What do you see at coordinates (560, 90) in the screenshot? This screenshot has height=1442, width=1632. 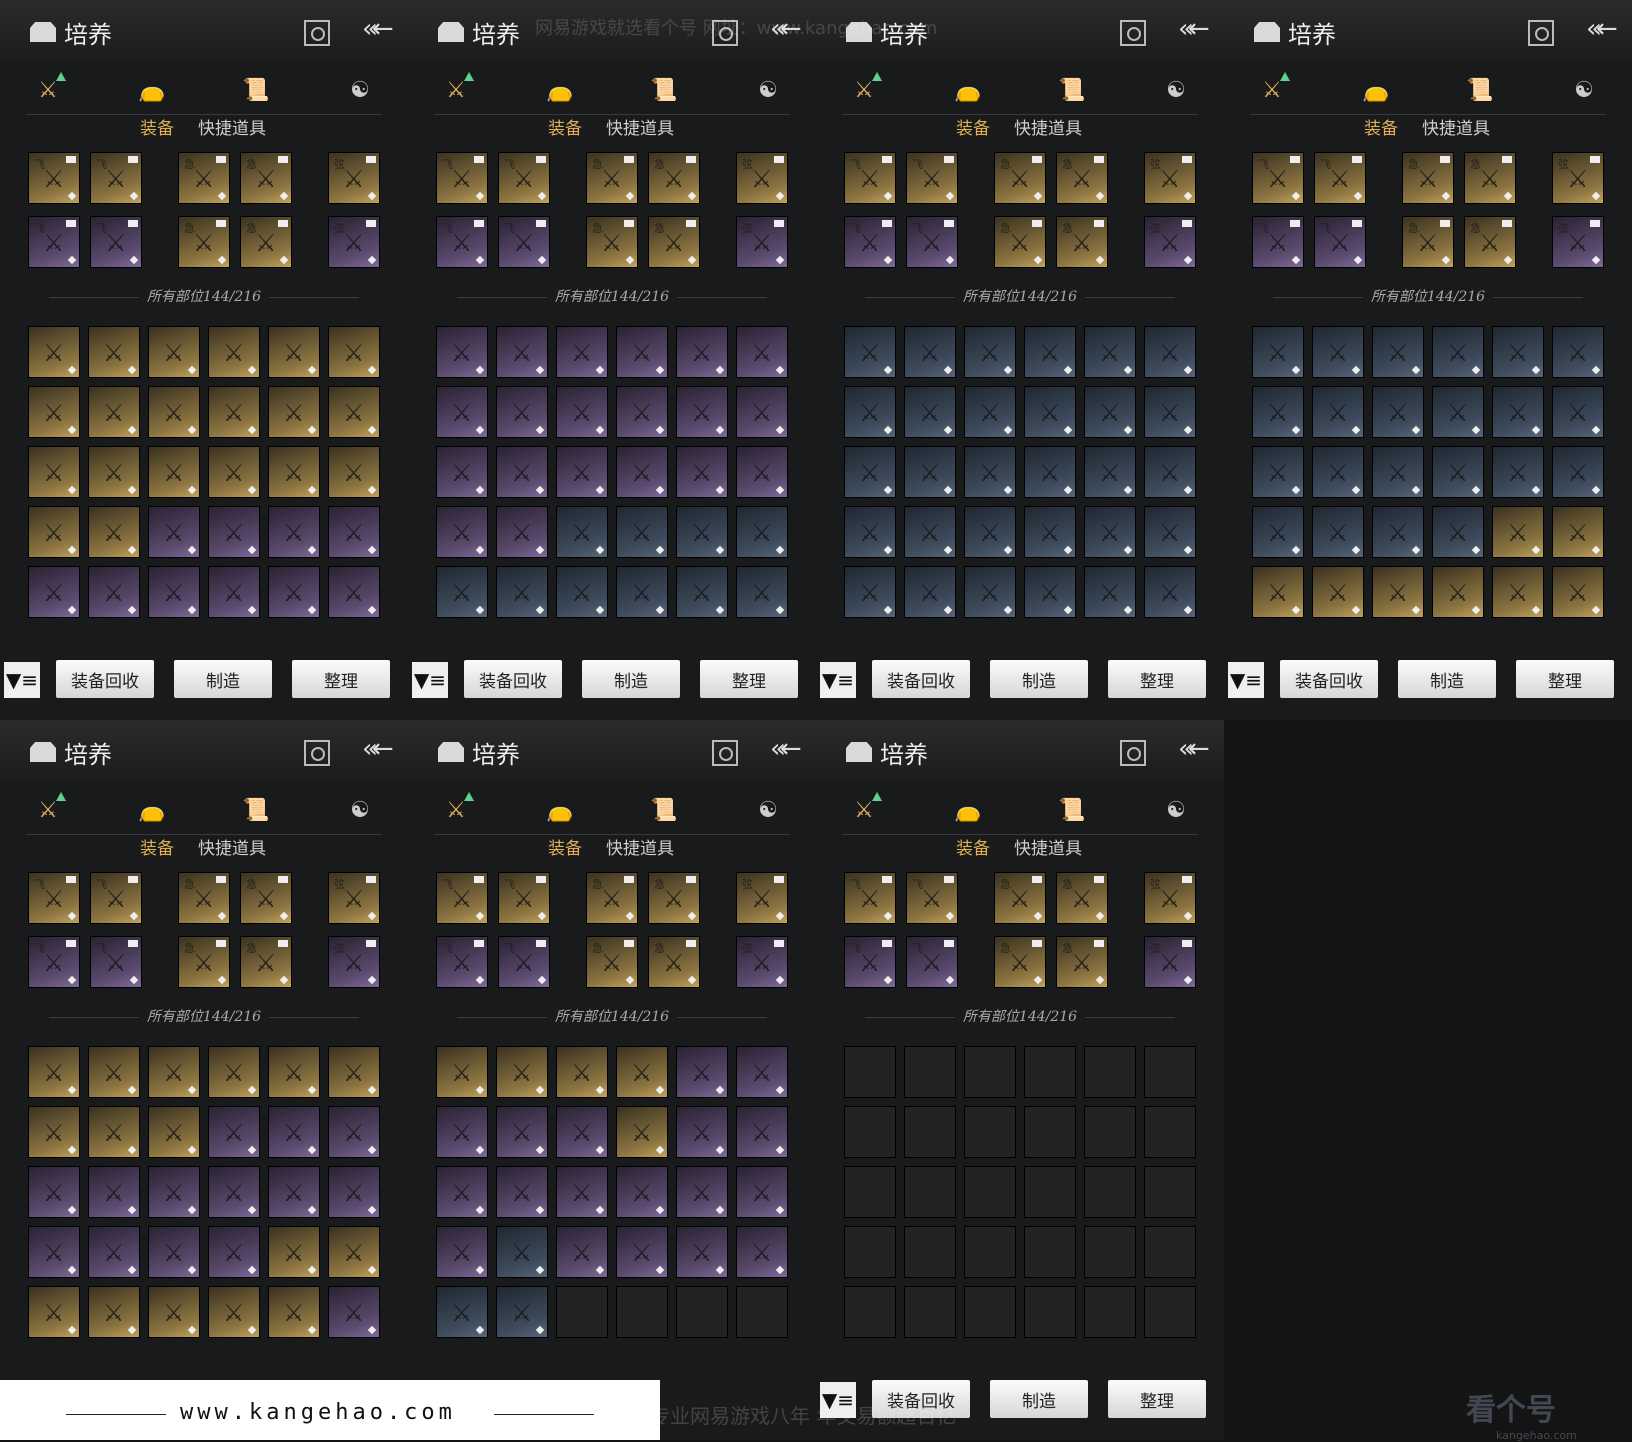 I see `pouch-icon: 👝` at bounding box center [560, 90].